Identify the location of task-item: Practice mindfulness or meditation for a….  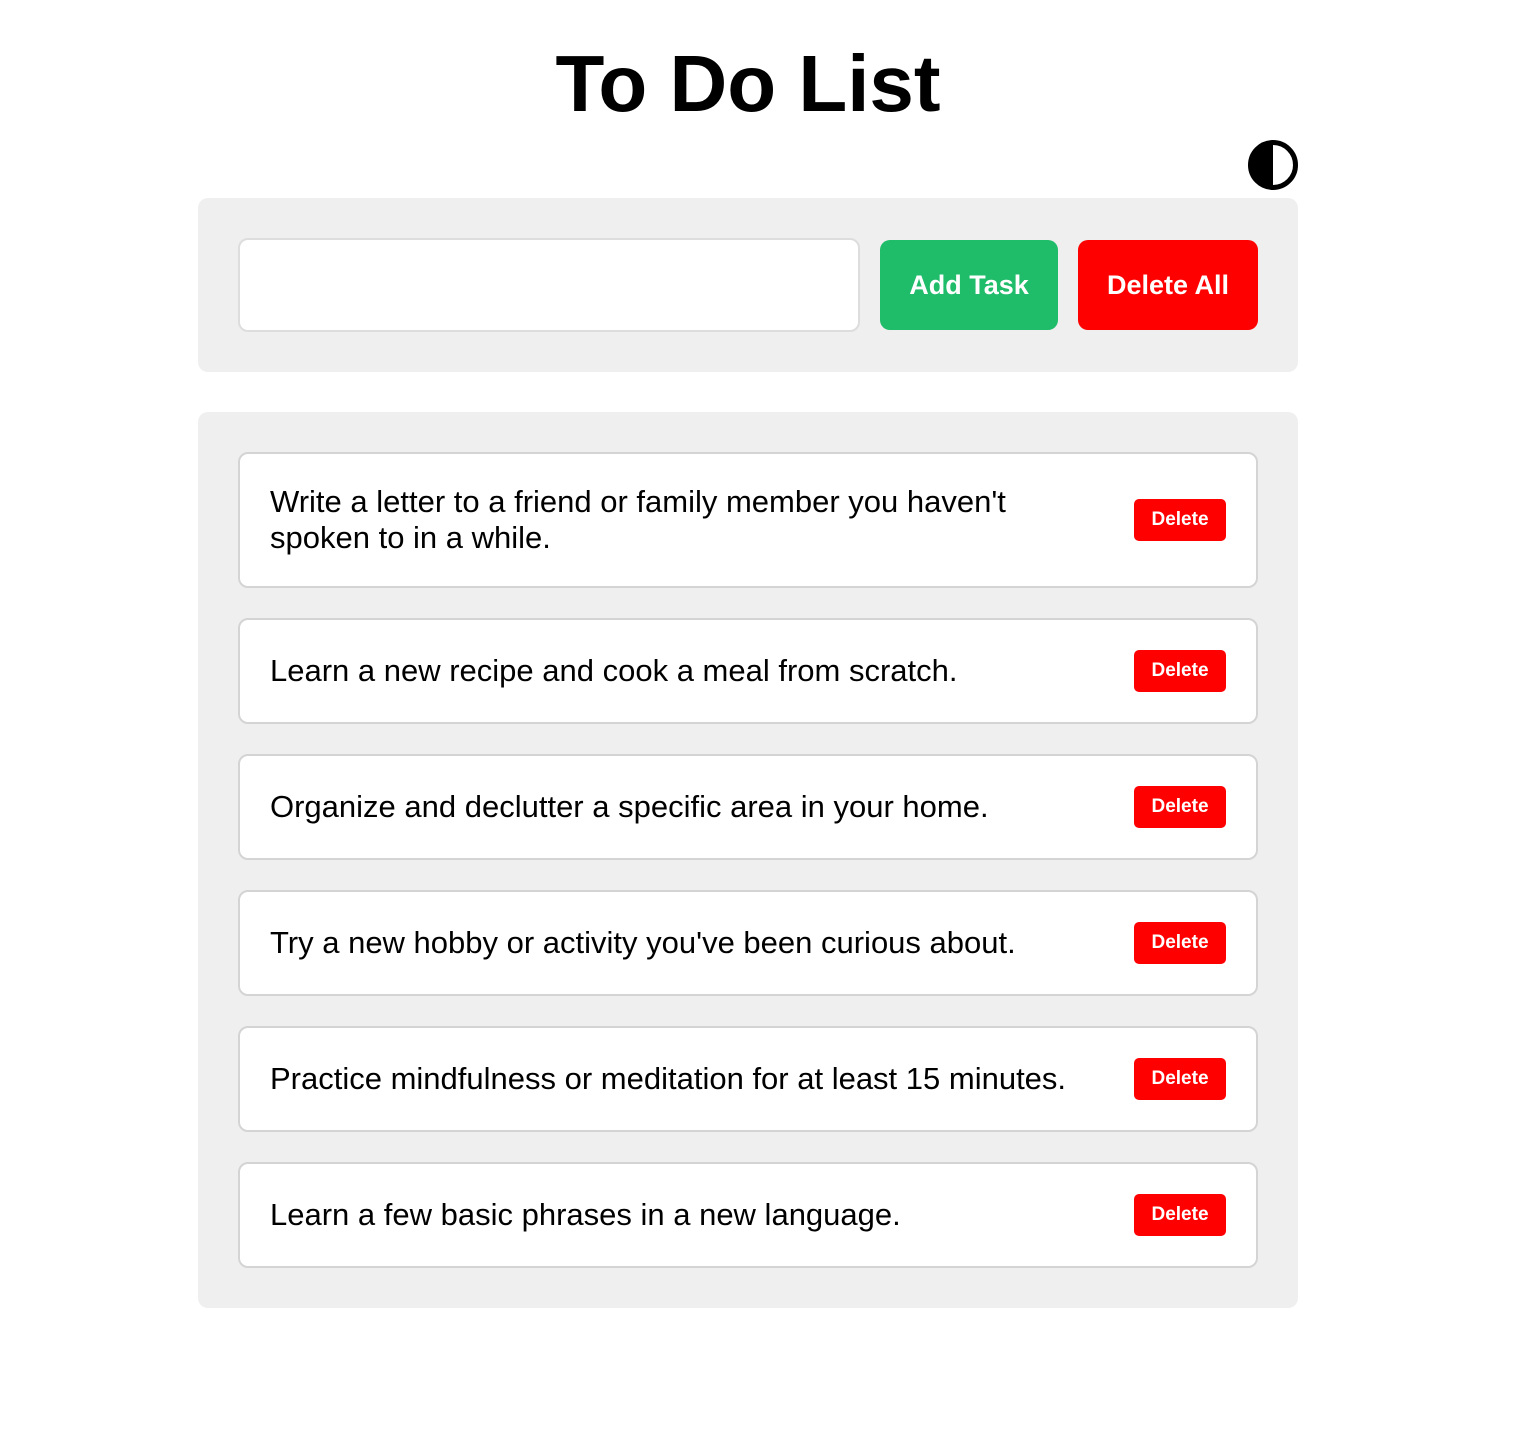
(748, 1079).